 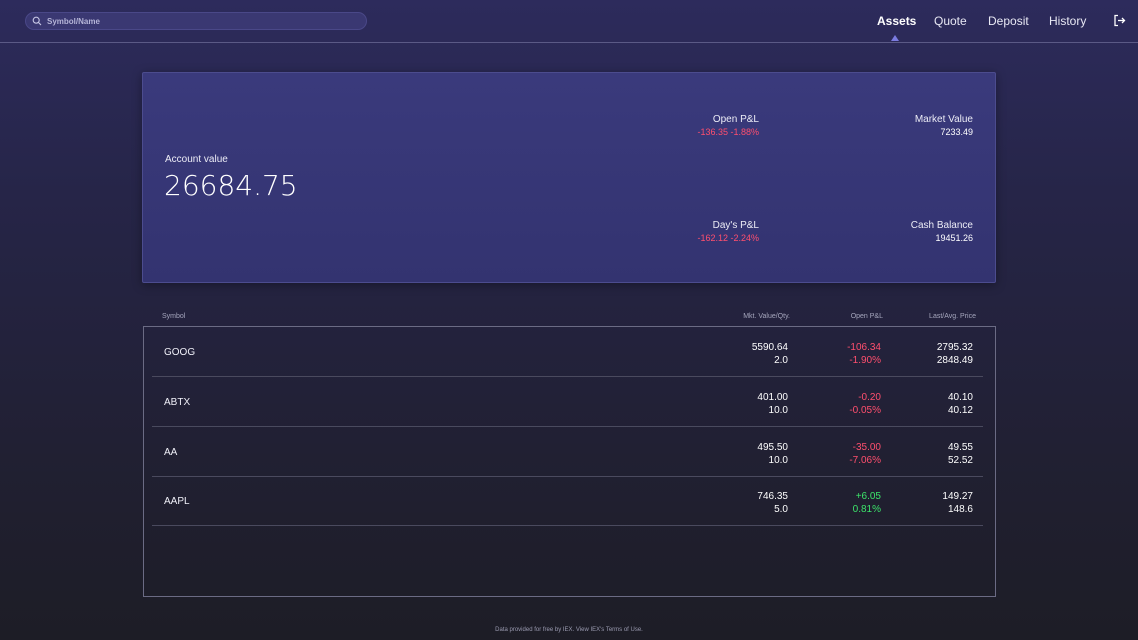 What do you see at coordinates (942, 231) in the screenshot?
I see `cash-balance-metric: Cash Balance 19451.26` at bounding box center [942, 231].